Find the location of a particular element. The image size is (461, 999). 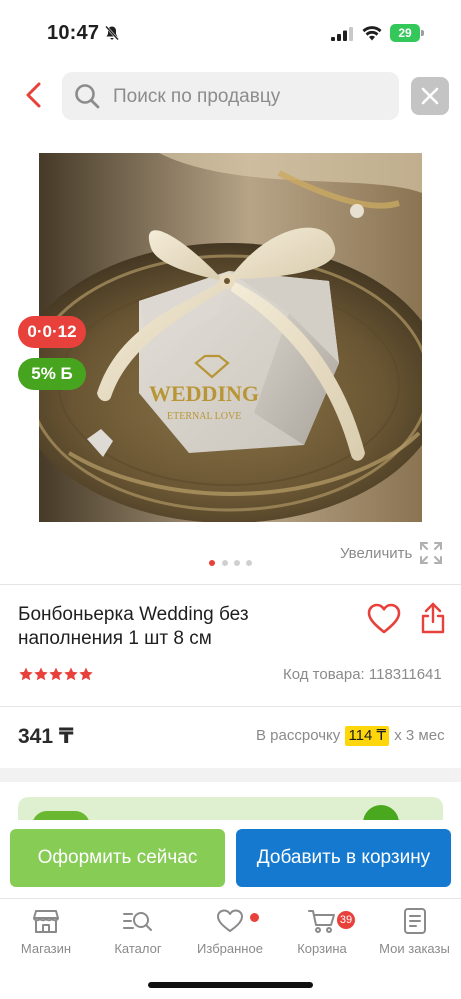

gallery-pagination is located at coordinates (232, 563).